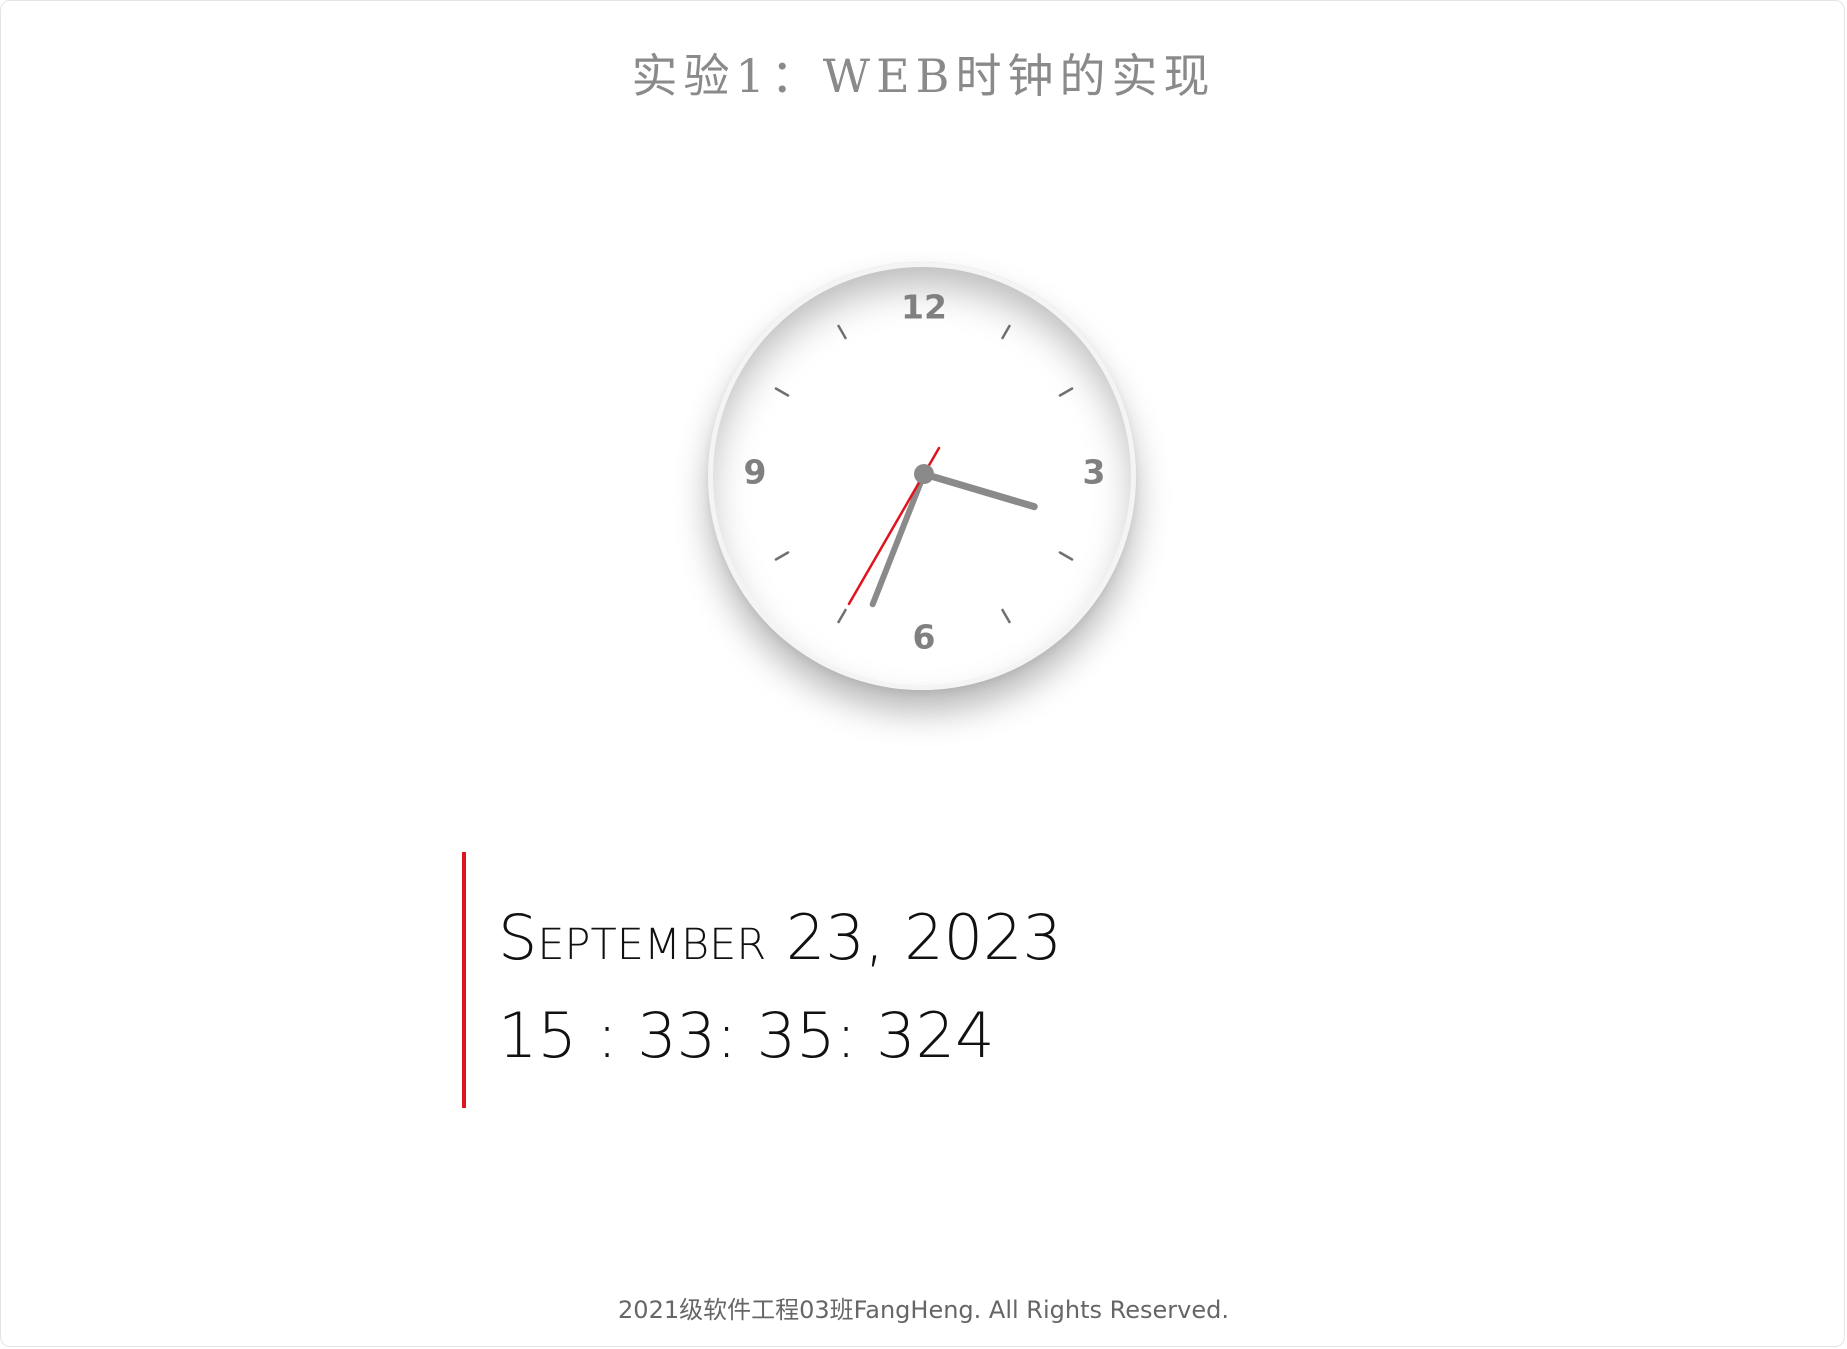  I want to click on clock-number-6: 6, so click(924, 637).